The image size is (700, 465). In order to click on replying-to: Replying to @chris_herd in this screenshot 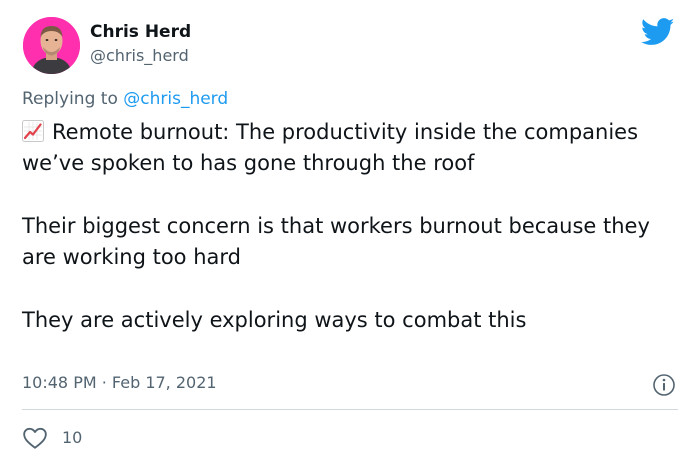, I will do `click(125, 99)`.